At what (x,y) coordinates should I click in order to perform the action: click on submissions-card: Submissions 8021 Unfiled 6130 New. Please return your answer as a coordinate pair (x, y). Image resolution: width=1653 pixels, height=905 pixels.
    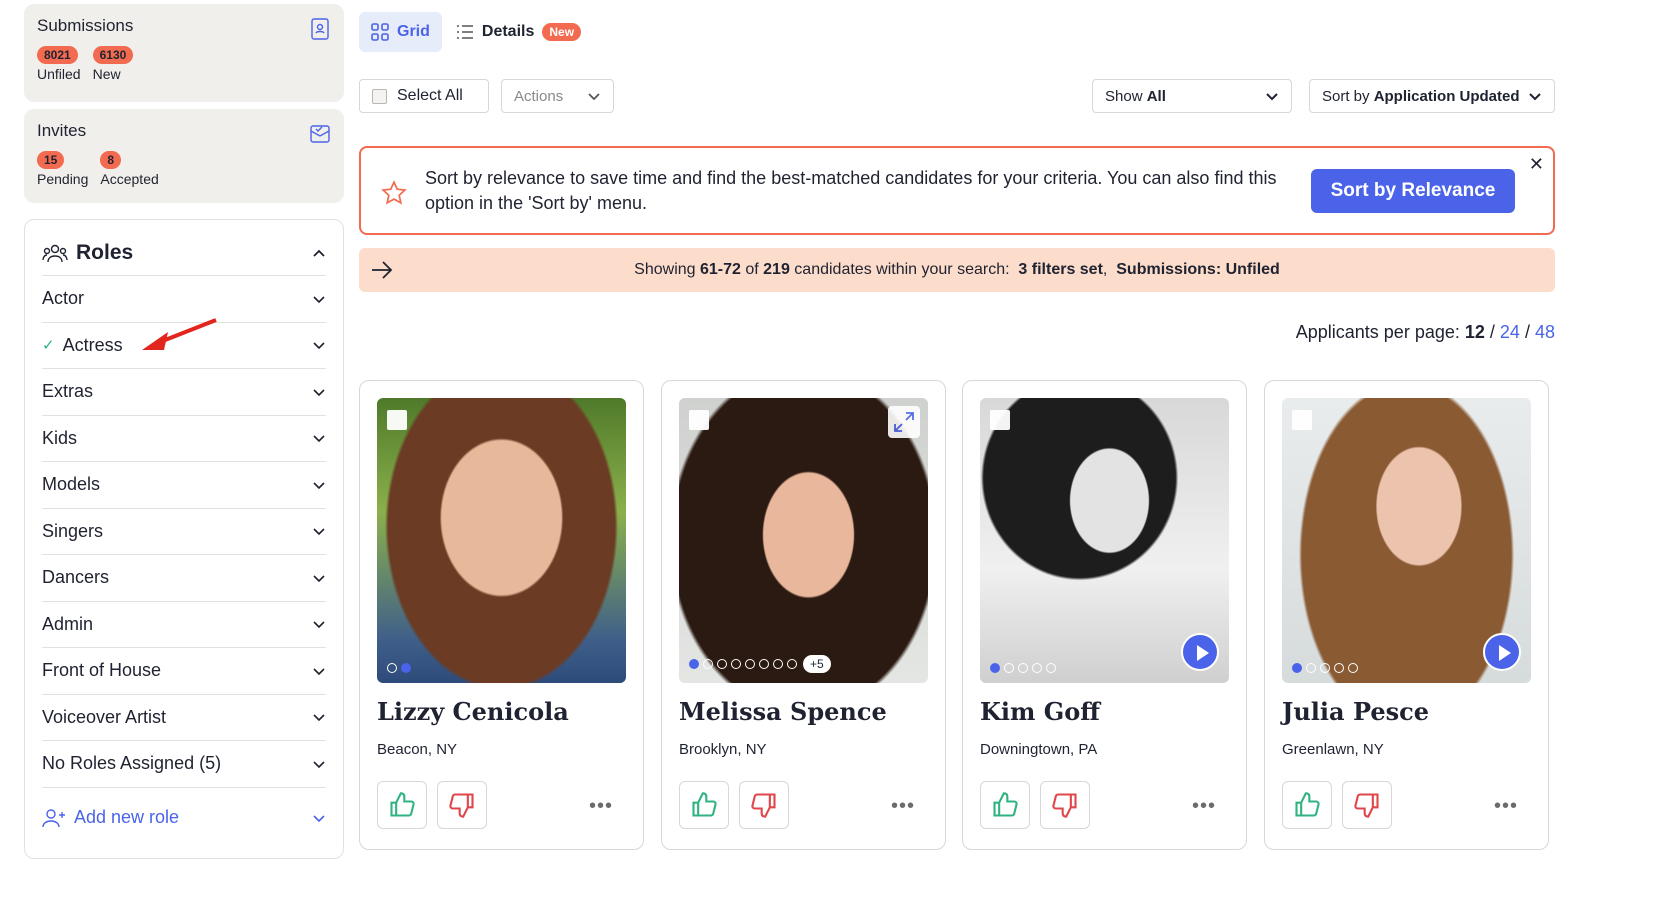
    Looking at the image, I should click on (184, 53).